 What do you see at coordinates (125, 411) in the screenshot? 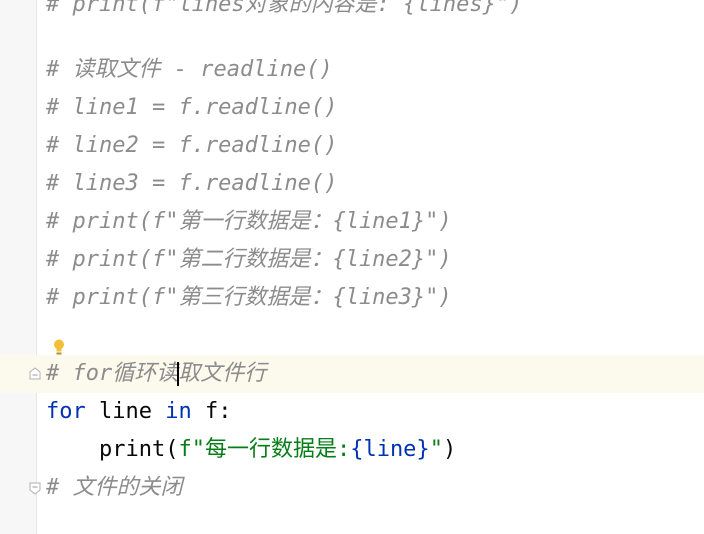
I see `loop-variable: line` at bounding box center [125, 411].